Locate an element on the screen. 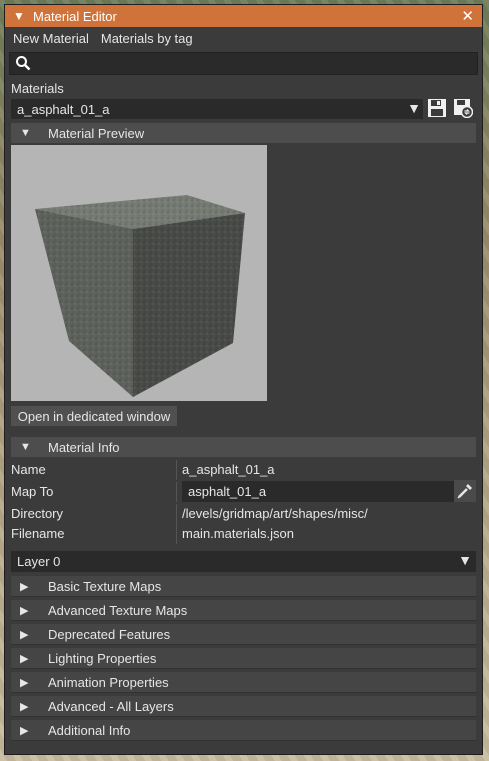  search-input is located at coordinates (243, 63).